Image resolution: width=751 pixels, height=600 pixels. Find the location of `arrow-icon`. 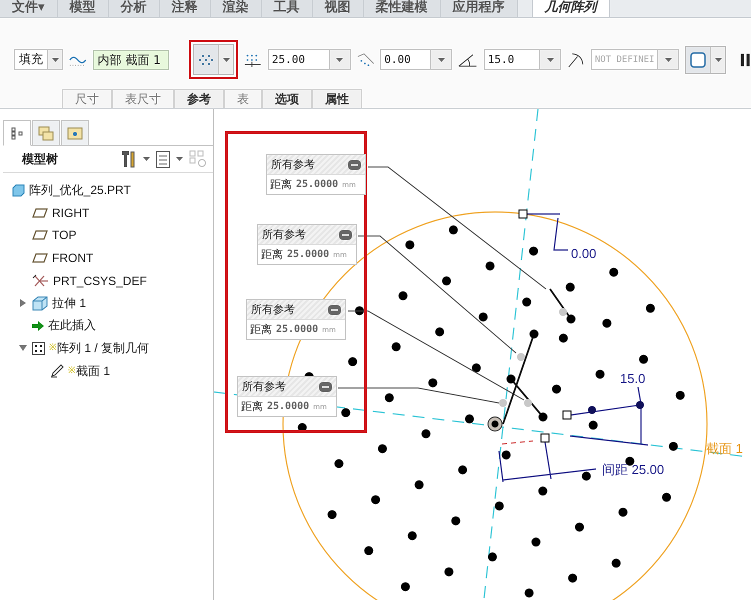

arrow-icon is located at coordinates (38, 325).